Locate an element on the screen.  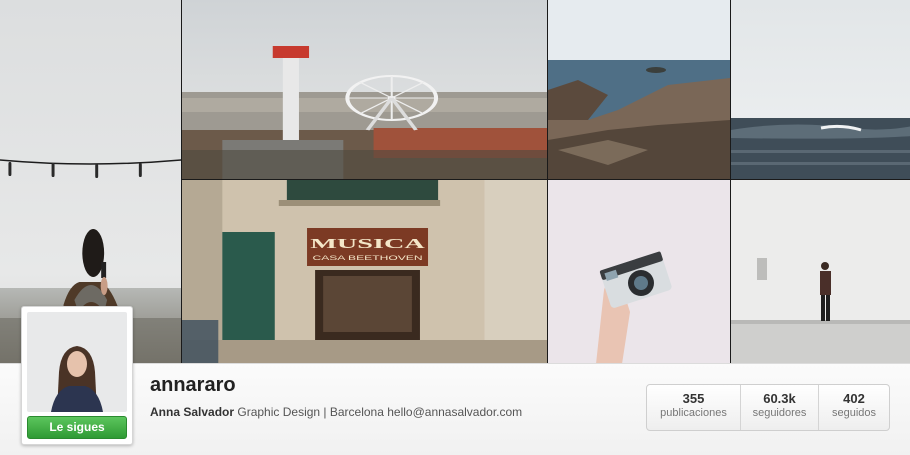
photo-tile-white-wall is located at coordinates (820, 272).